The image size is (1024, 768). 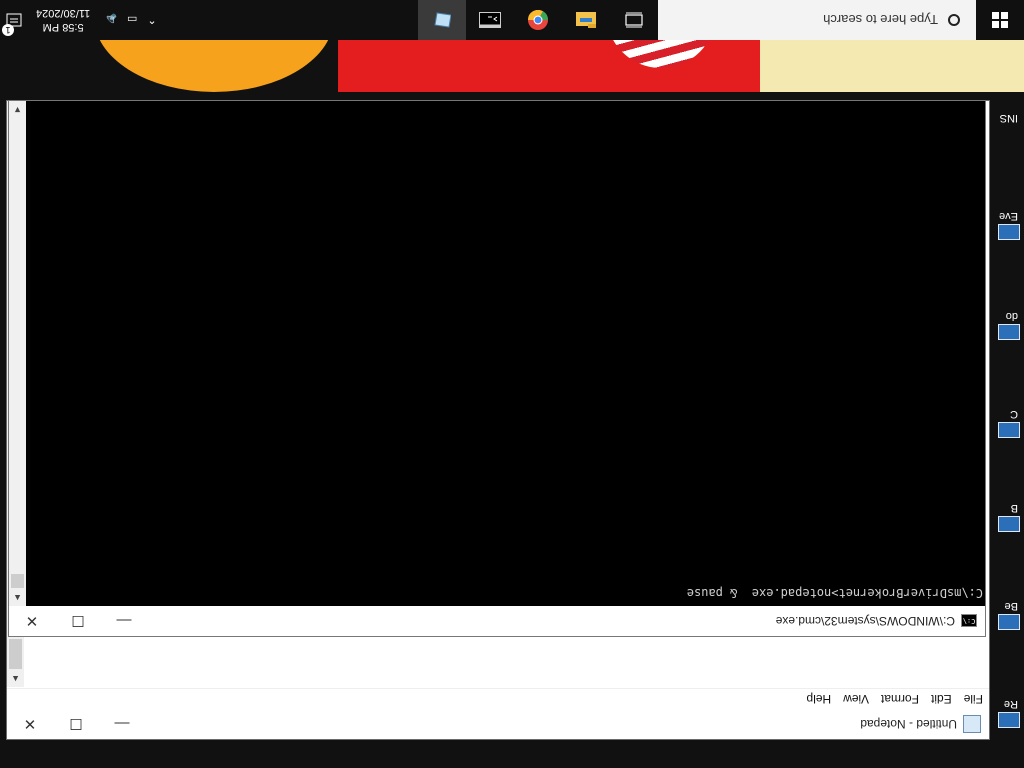 What do you see at coordinates (1009, 720) in the screenshot?
I see `desktop-icon-recycle` at bounding box center [1009, 720].